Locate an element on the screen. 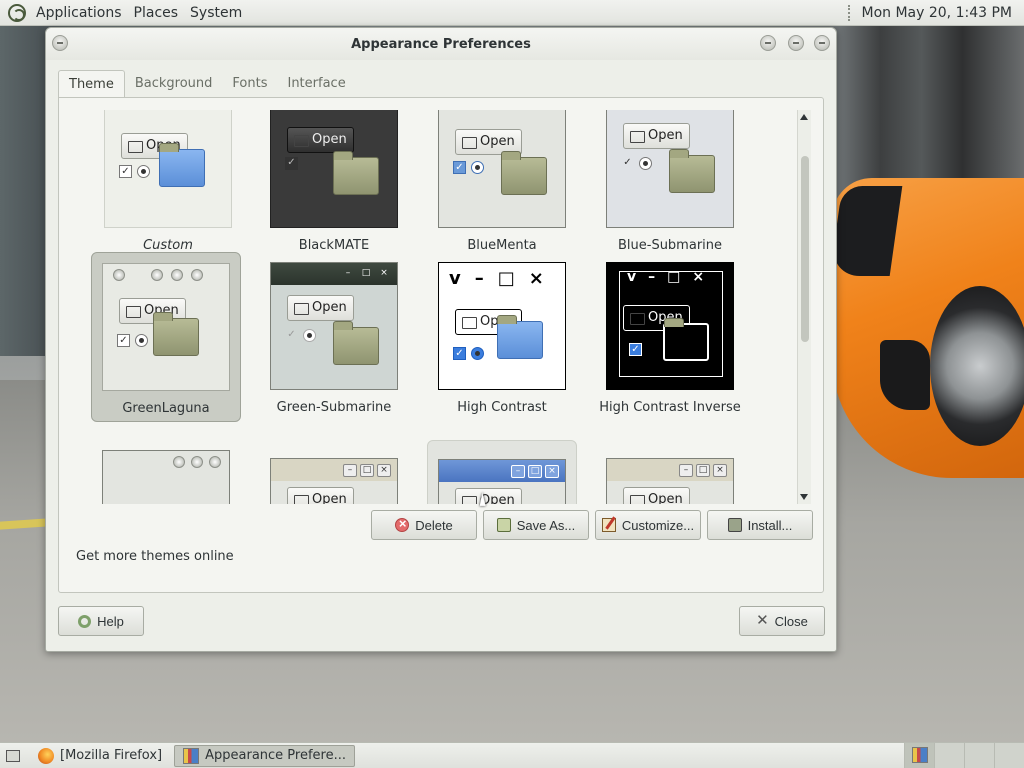  thumbnail-titlebar: – □ × is located at coordinates (334, 274).